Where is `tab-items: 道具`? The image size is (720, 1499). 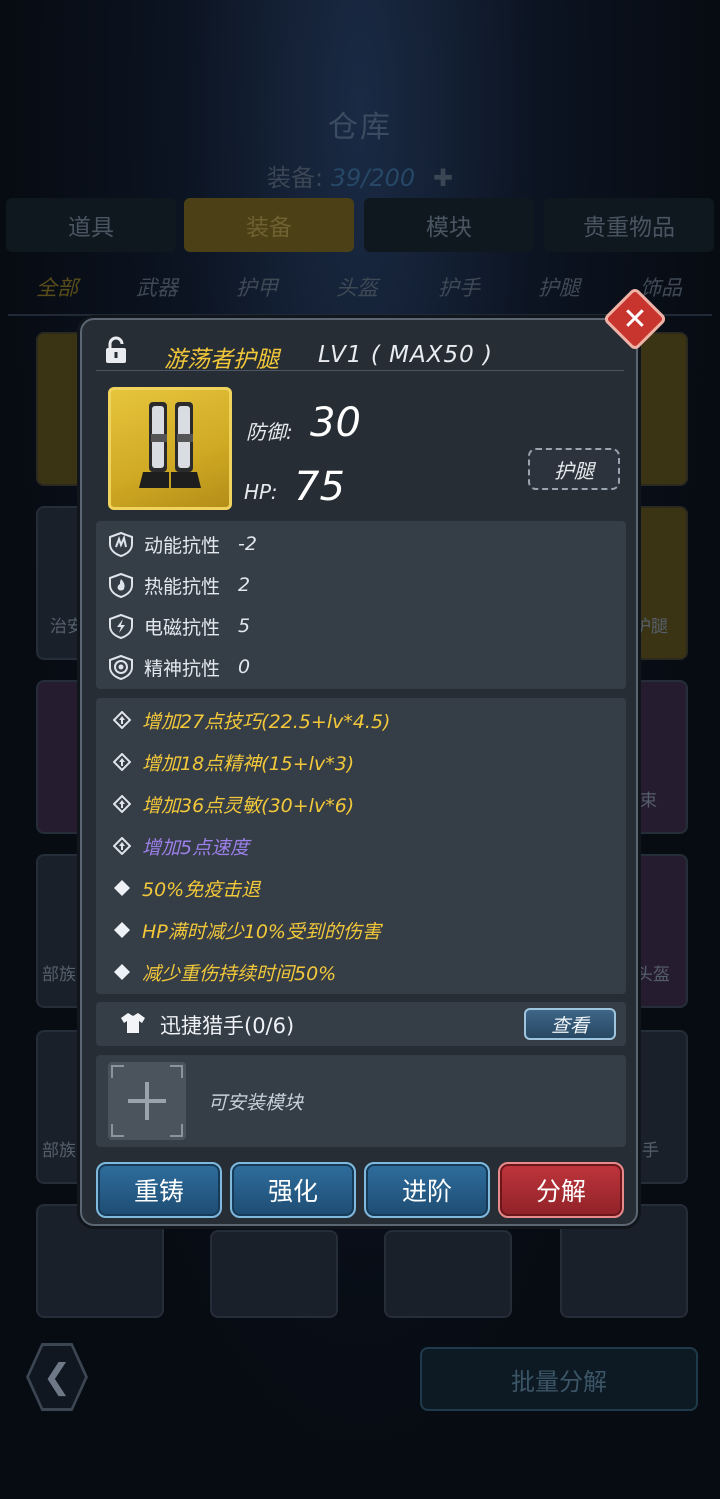
tab-items: 道具 is located at coordinates (91, 225).